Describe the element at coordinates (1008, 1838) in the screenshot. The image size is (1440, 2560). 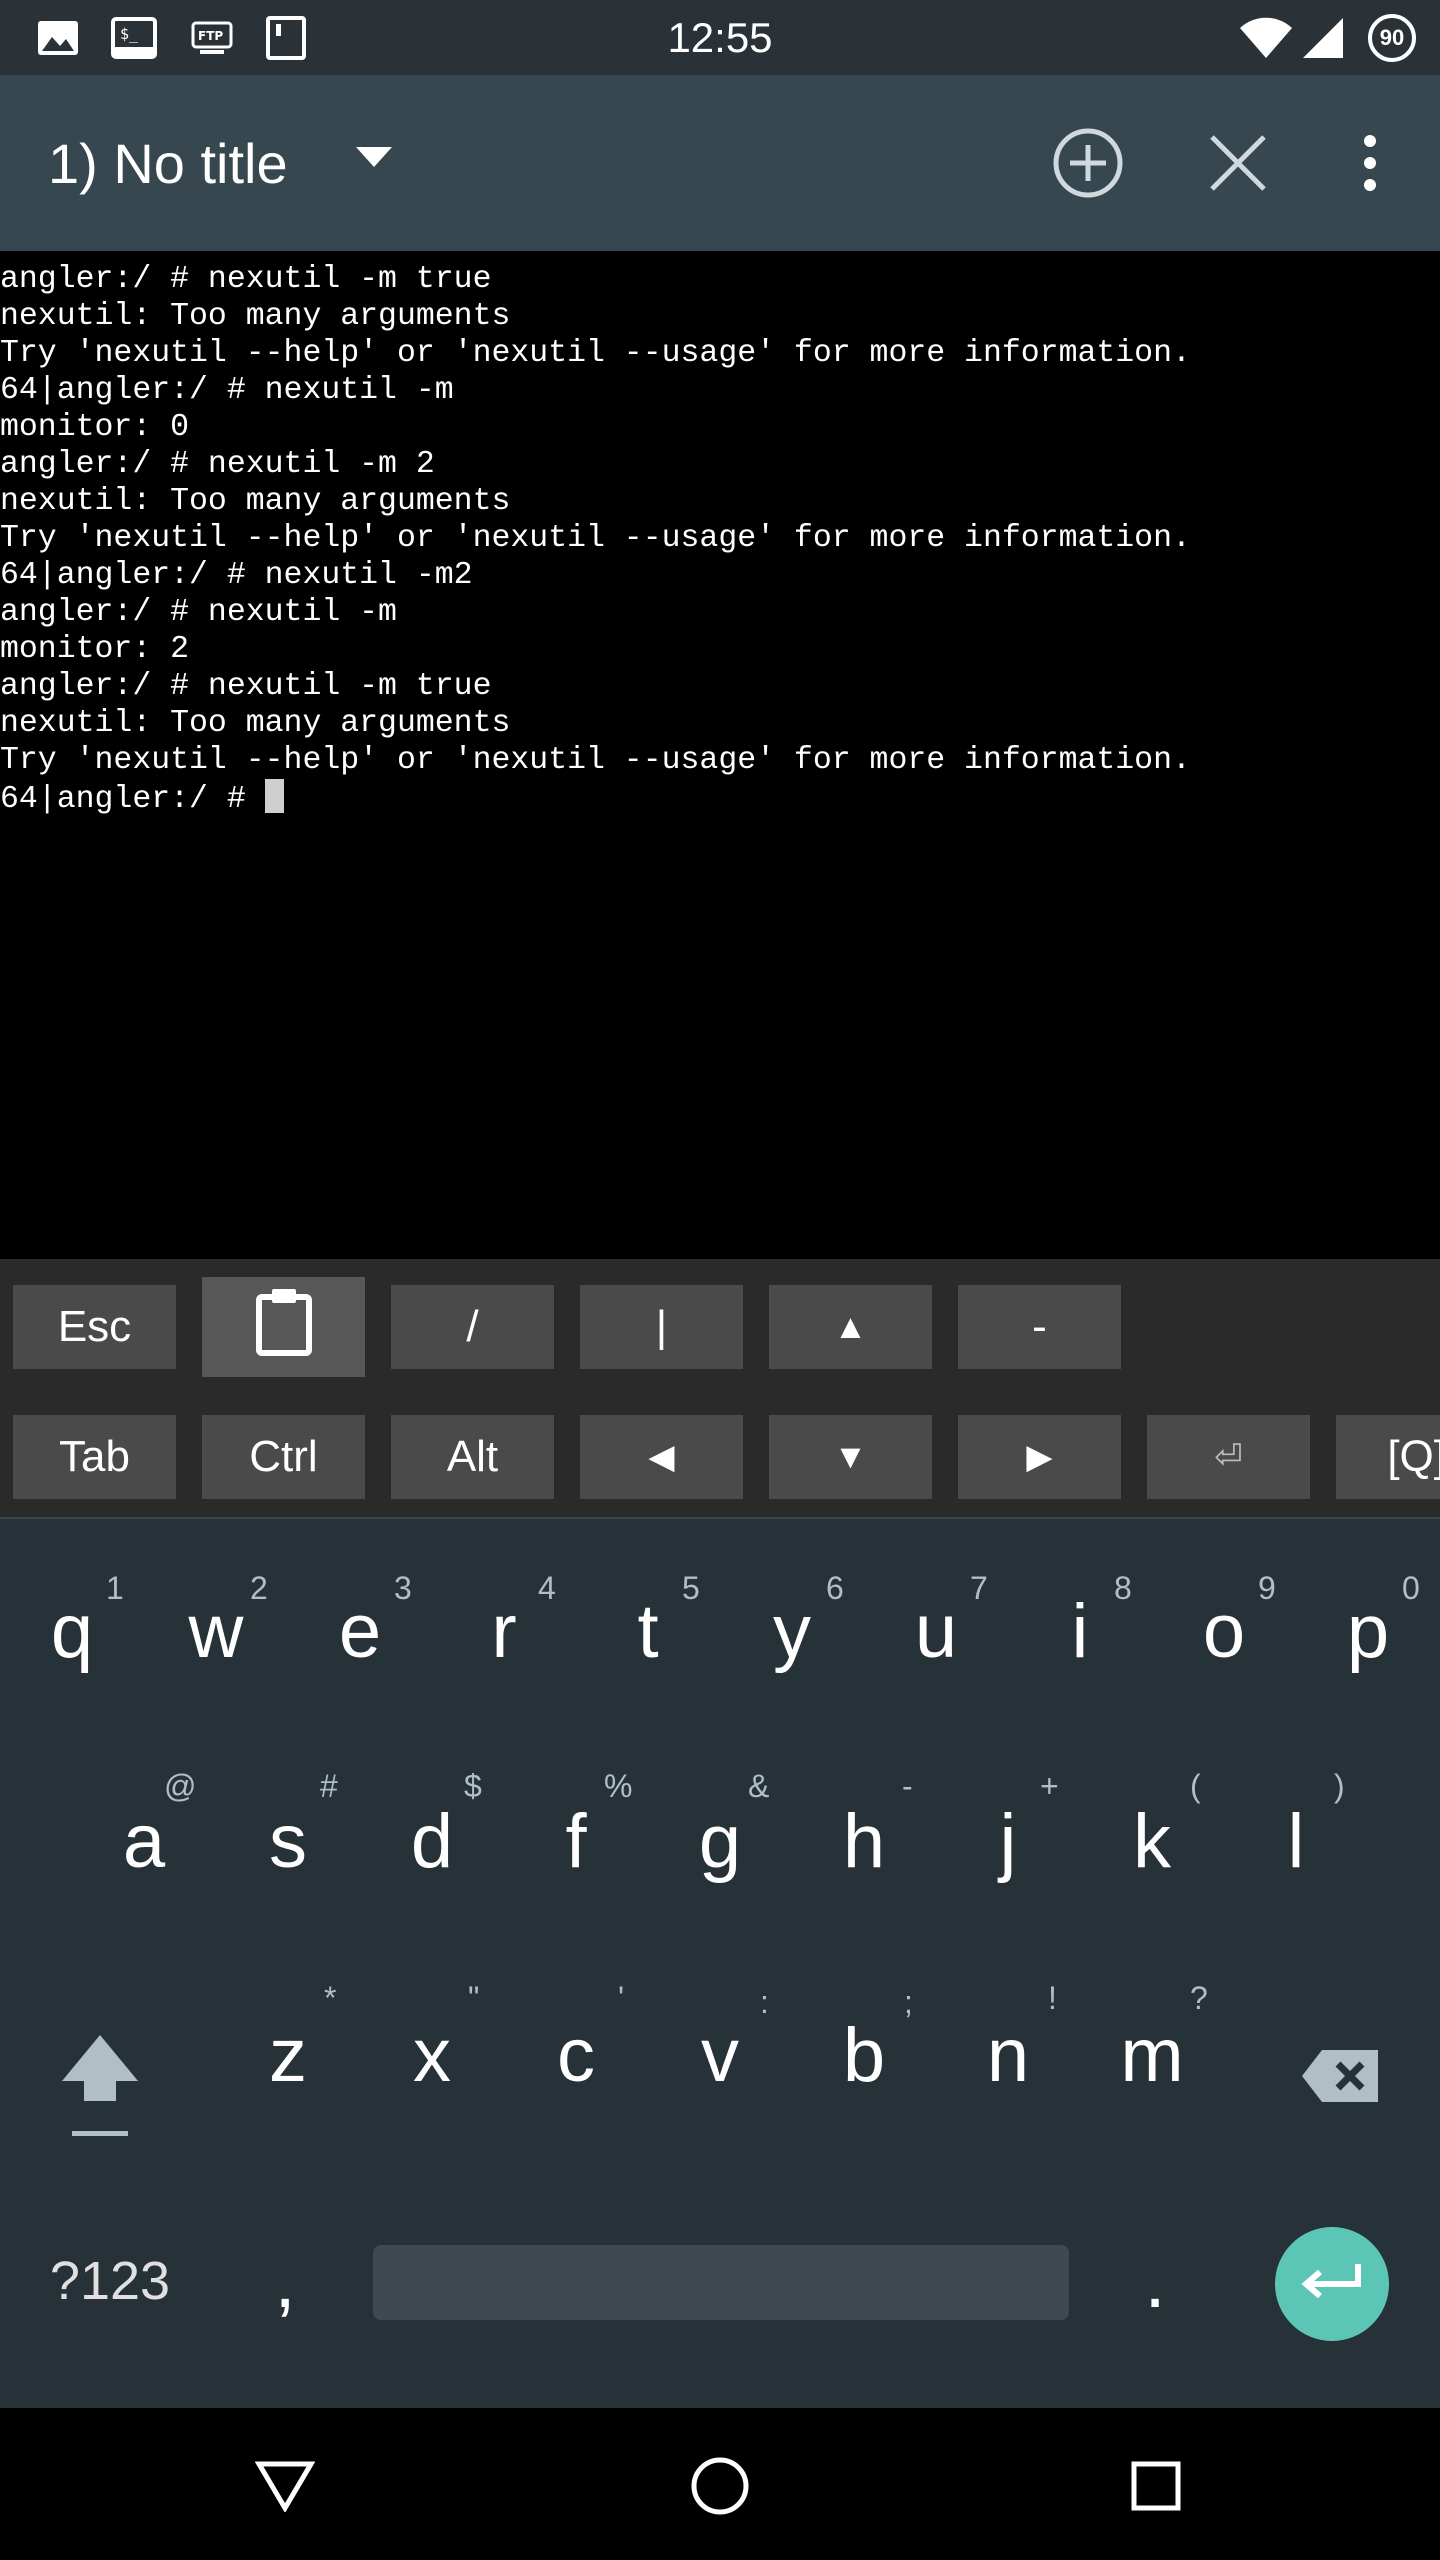
I see `key-j: + j` at that location.